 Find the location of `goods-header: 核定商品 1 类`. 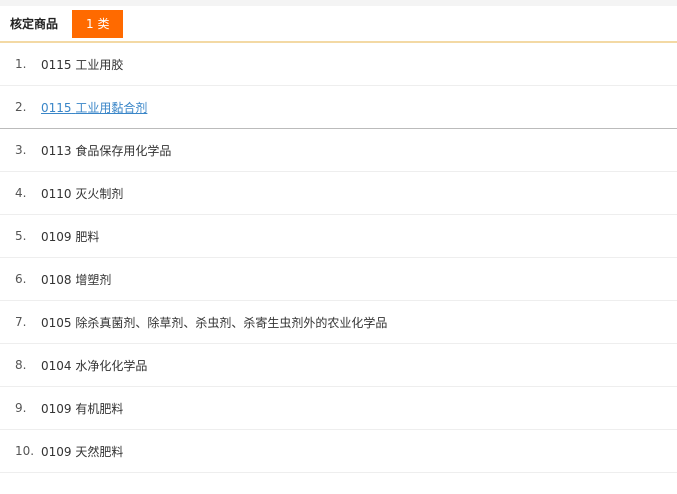

goods-header: 核定商品 1 类 is located at coordinates (338, 24).